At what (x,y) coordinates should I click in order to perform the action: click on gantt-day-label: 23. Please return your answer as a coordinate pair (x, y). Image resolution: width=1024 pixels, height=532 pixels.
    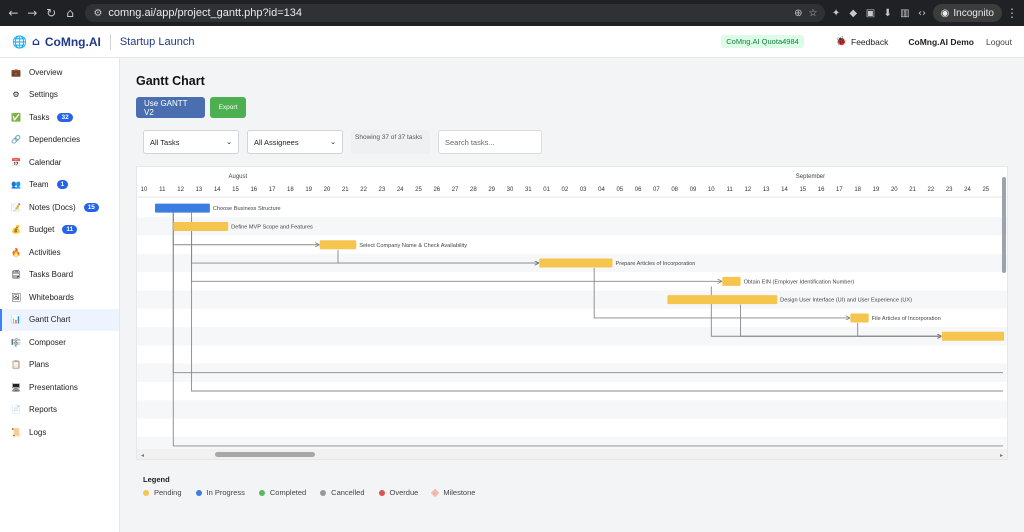
    Looking at the image, I should click on (382, 190).